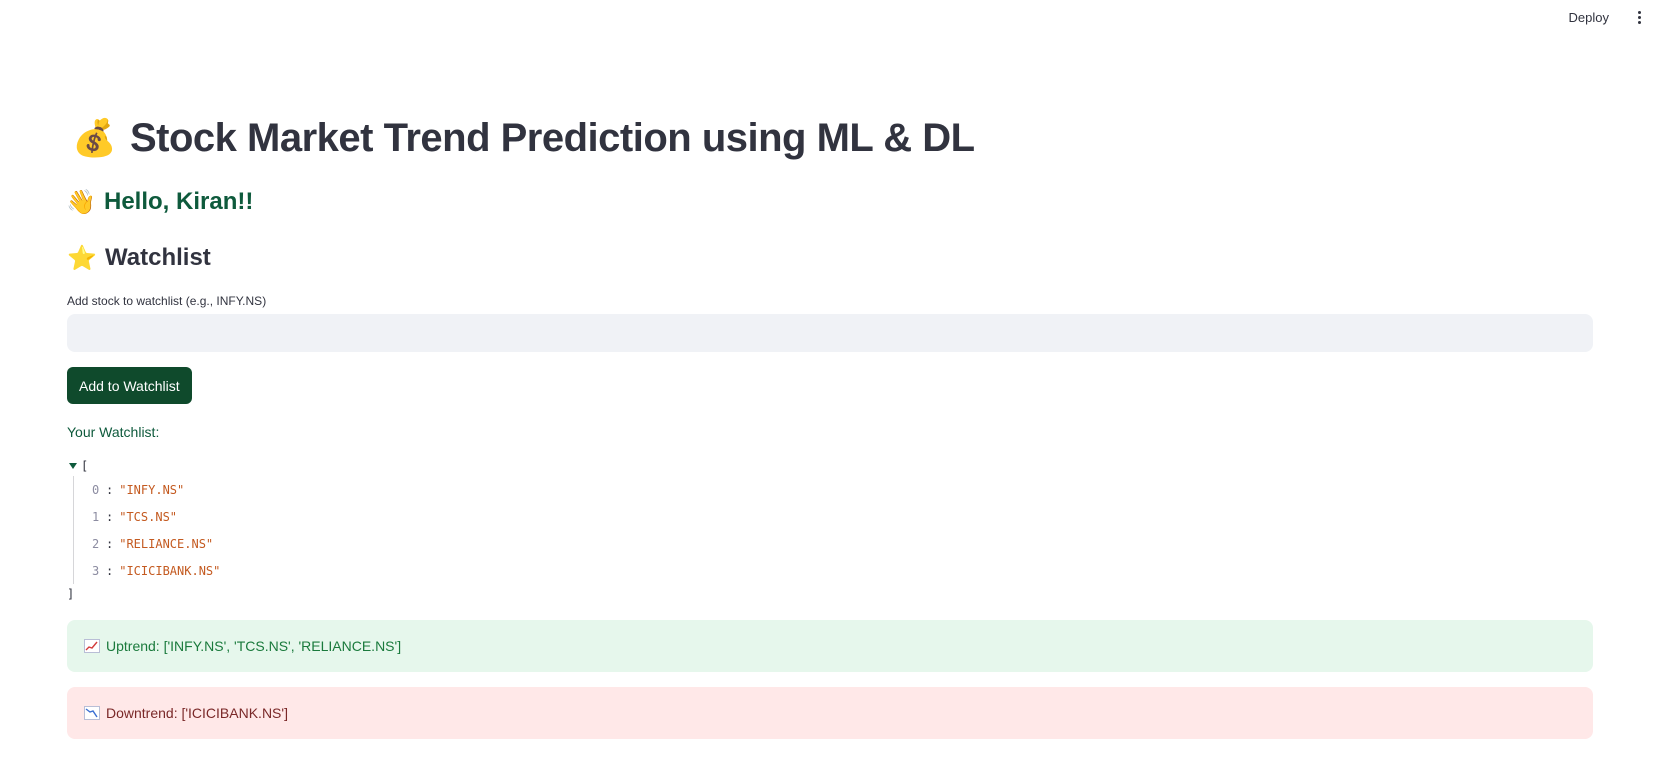  Describe the element at coordinates (82, 258) in the screenshot. I see `star-icon: ⭐` at that location.